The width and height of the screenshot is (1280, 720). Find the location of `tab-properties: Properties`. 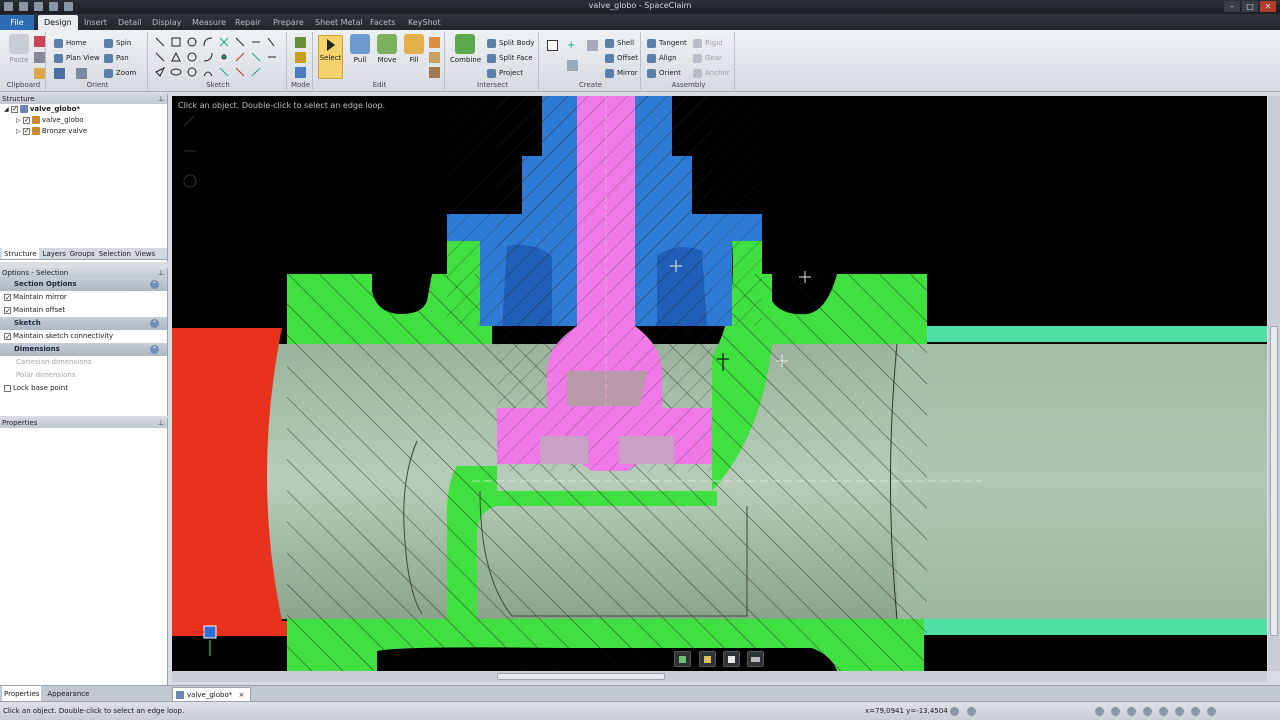

tab-properties: Properties is located at coordinates (22, 693).